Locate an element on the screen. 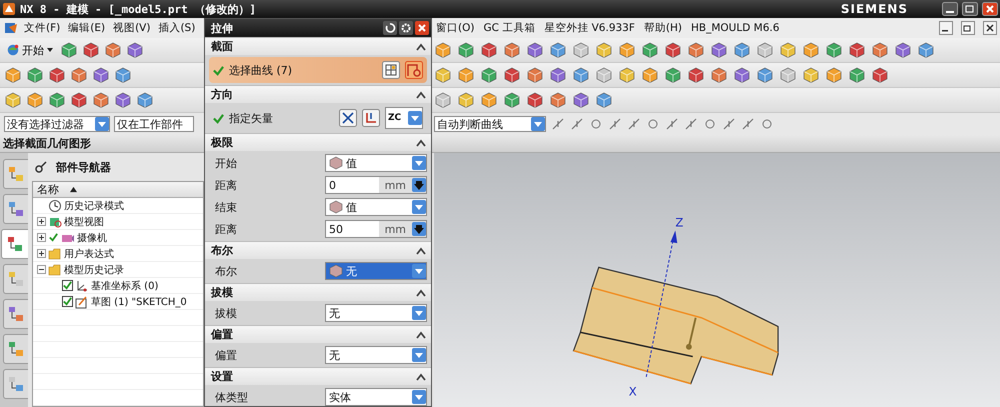 Image resolution: width=1000 pixels, height=407 pixels. option-dropdown: 无 is located at coordinates (376, 355).